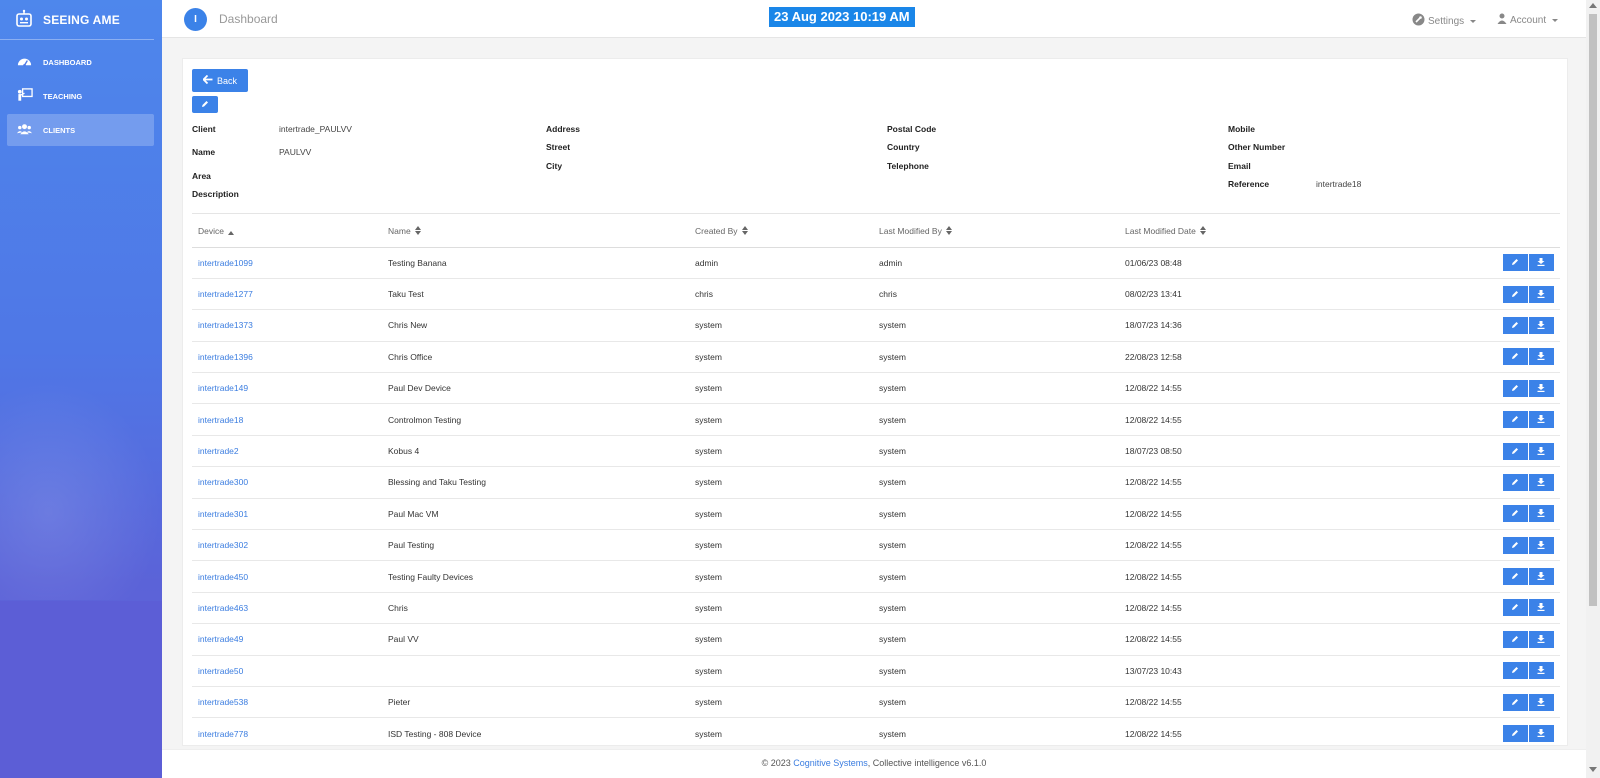 The image size is (1600, 778). Describe the element at coordinates (781, 232) in the screenshot. I see `column-header-created-by: Created By` at that location.